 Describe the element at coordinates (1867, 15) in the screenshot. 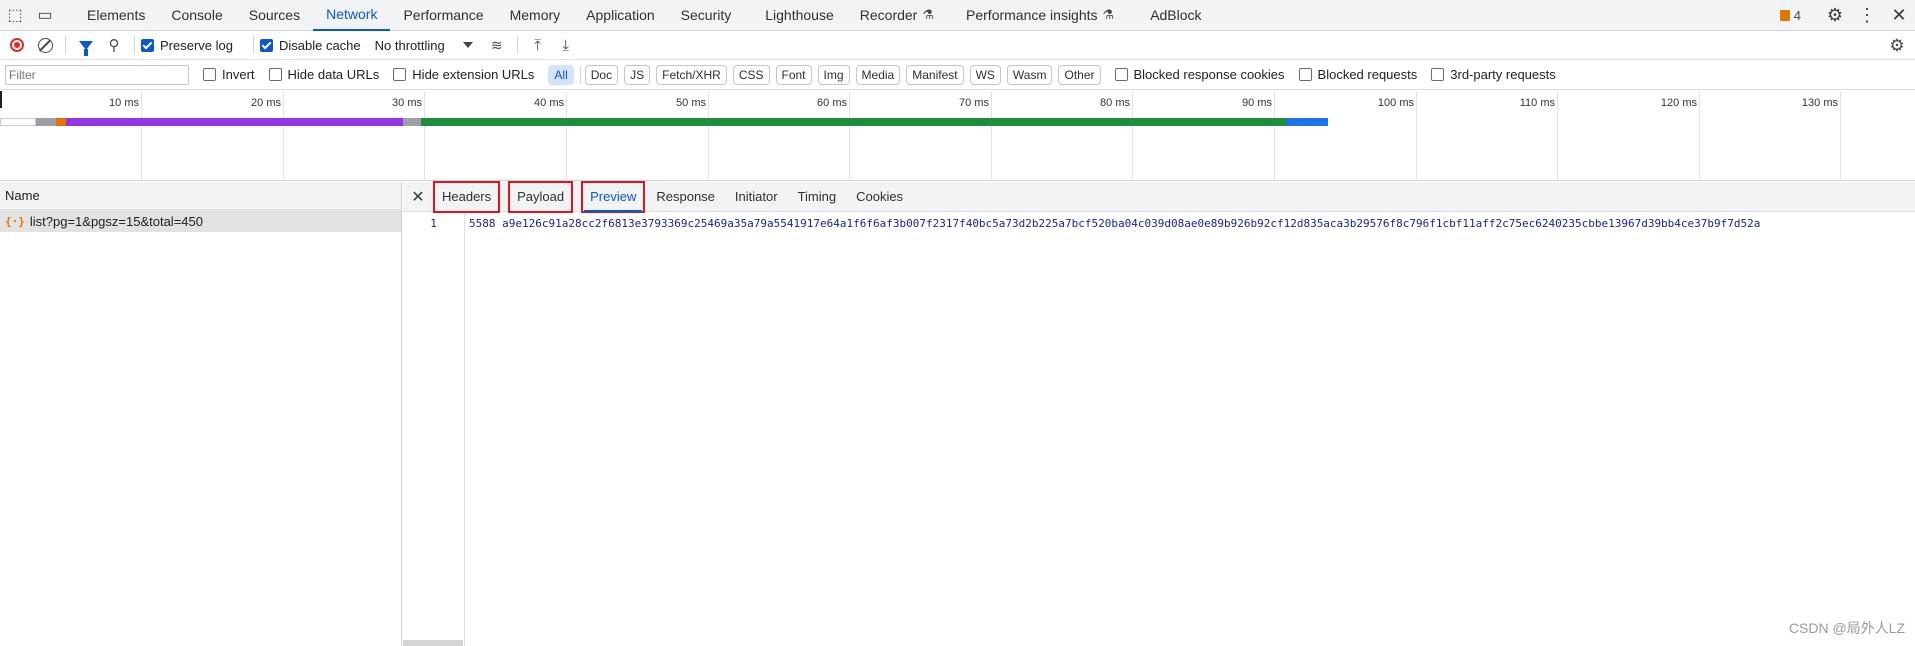

I see `more-options-icon: ⋮` at that location.